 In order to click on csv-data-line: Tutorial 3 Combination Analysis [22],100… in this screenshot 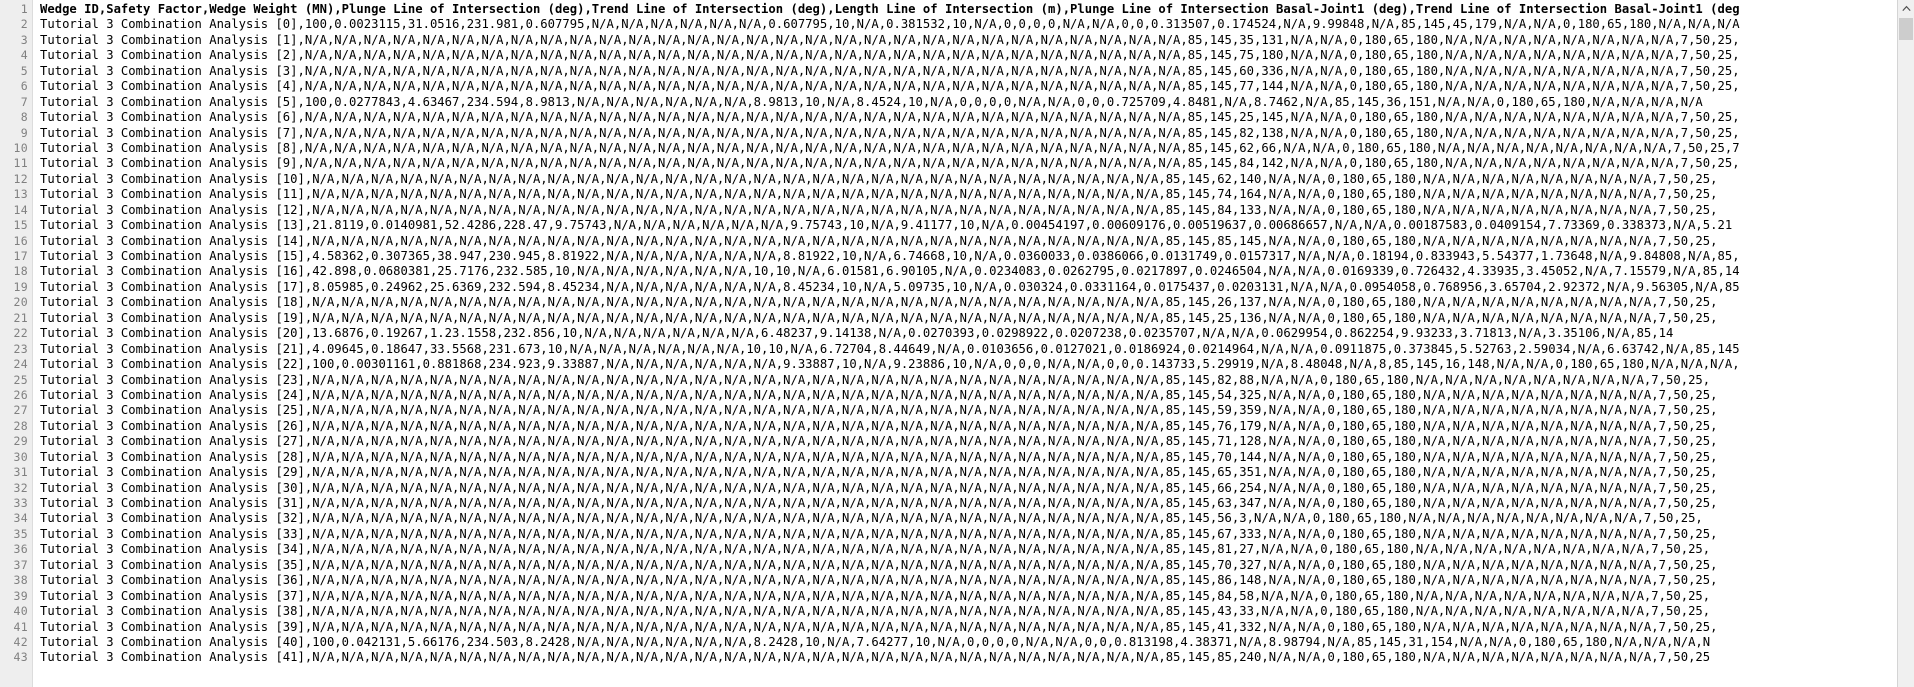, I will do `click(968, 364)`.